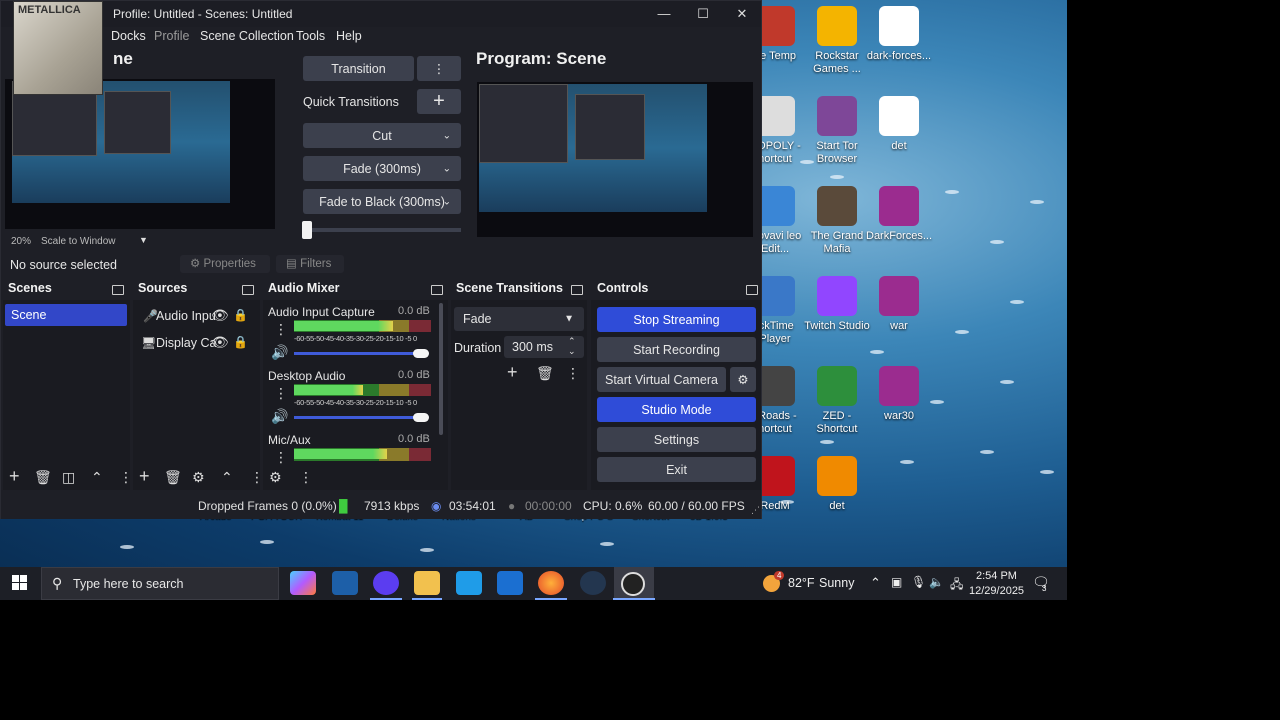  I want to click on properties-button: ⚙ Properties, so click(225, 264).